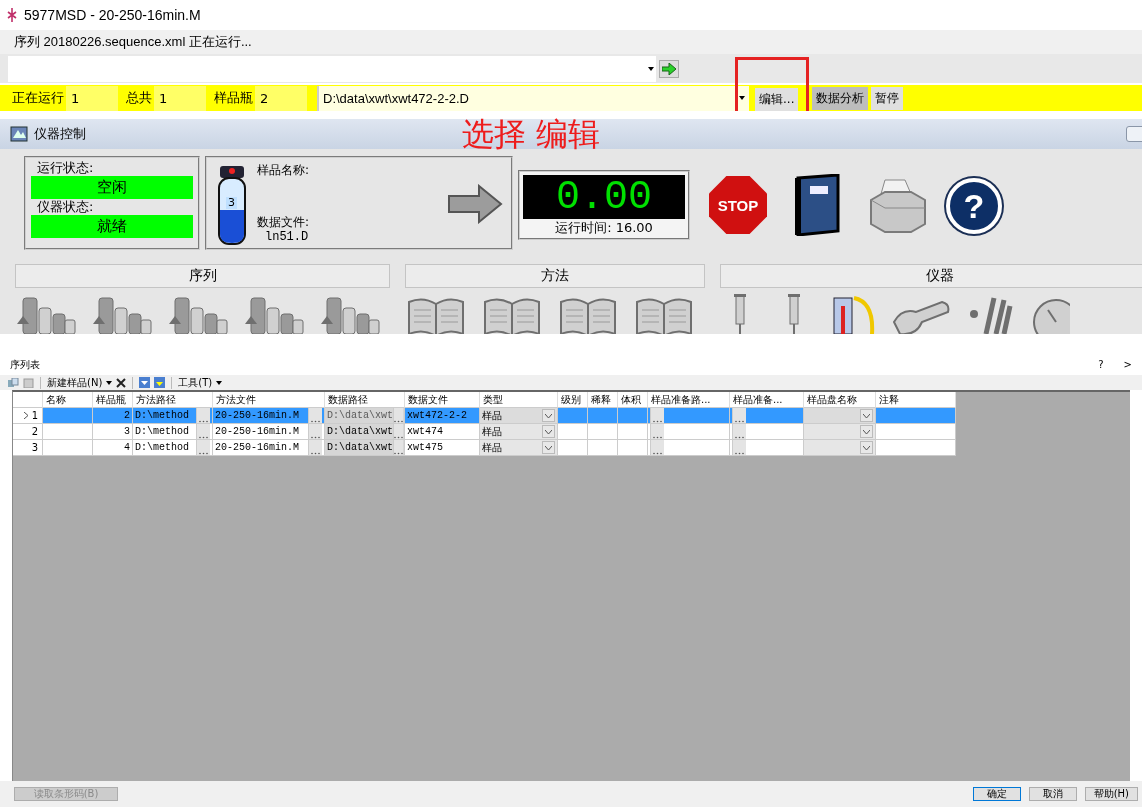 The image size is (1142, 807). I want to click on go-button, so click(669, 68).